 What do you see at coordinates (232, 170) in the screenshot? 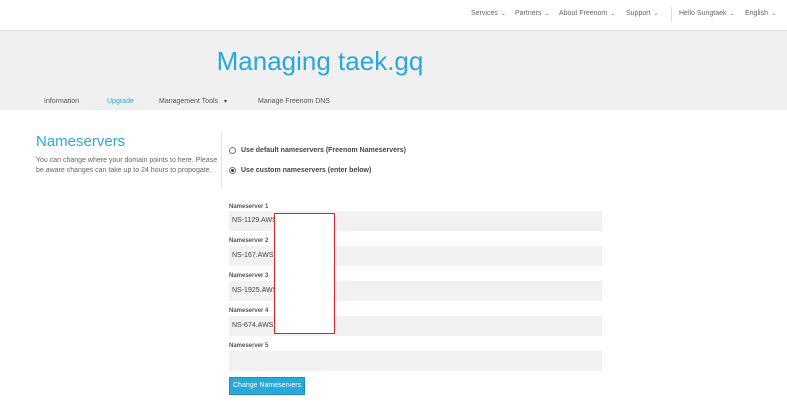
I see `custom-nameservers-radio` at bounding box center [232, 170].